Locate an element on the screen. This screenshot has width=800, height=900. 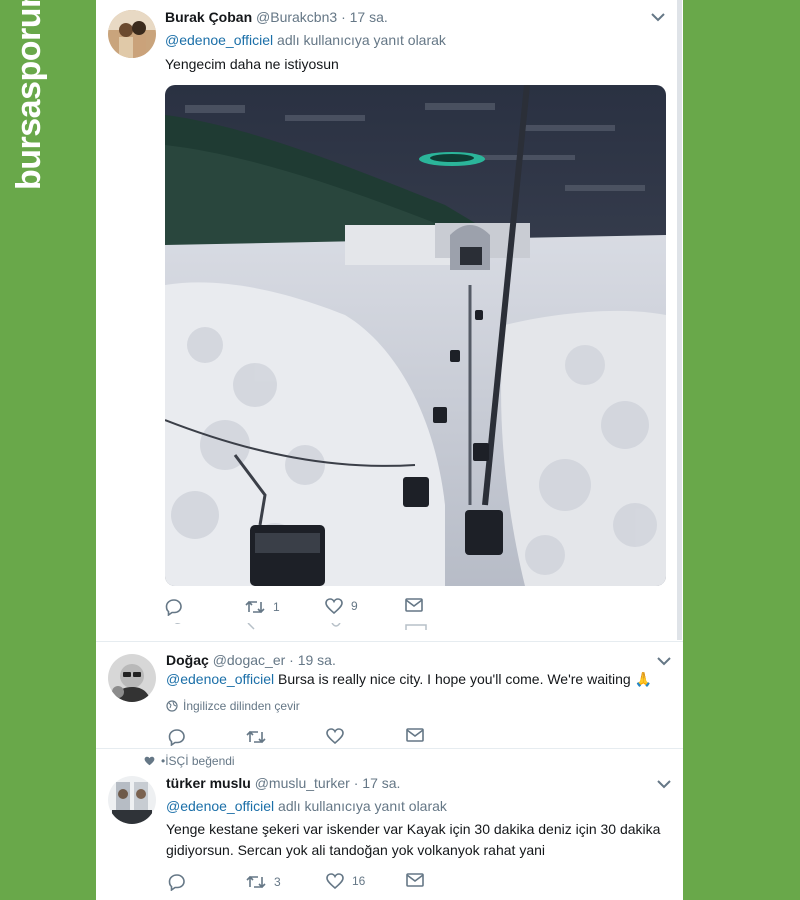
liked-by-context: •İSÇİ beğendi is located at coordinates (189, 761).